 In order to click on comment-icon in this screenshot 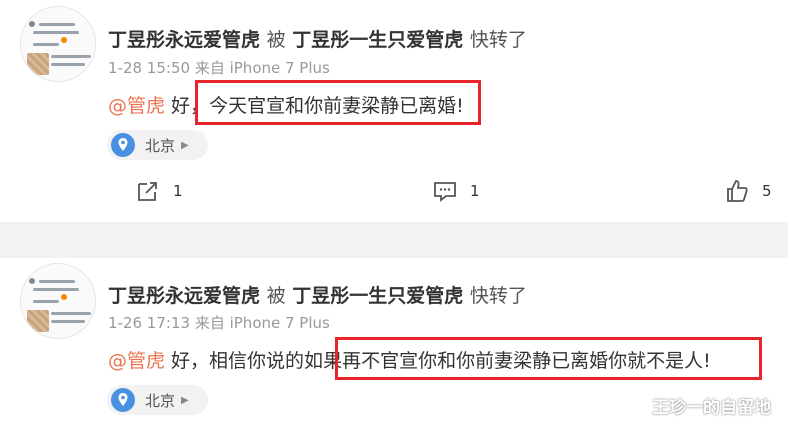, I will do `click(445, 192)`.